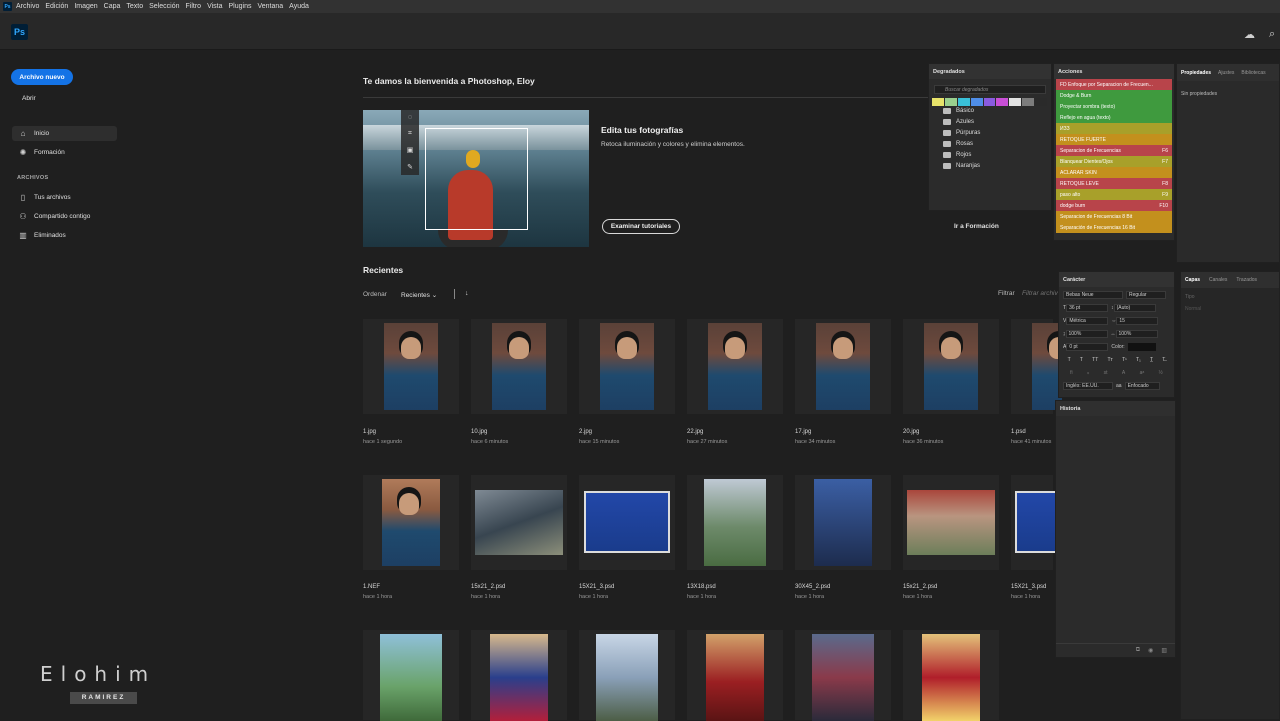 This screenshot has width=1280, height=721. What do you see at coordinates (299, 6) in the screenshot?
I see `menu-ayuda: Ayuda` at bounding box center [299, 6].